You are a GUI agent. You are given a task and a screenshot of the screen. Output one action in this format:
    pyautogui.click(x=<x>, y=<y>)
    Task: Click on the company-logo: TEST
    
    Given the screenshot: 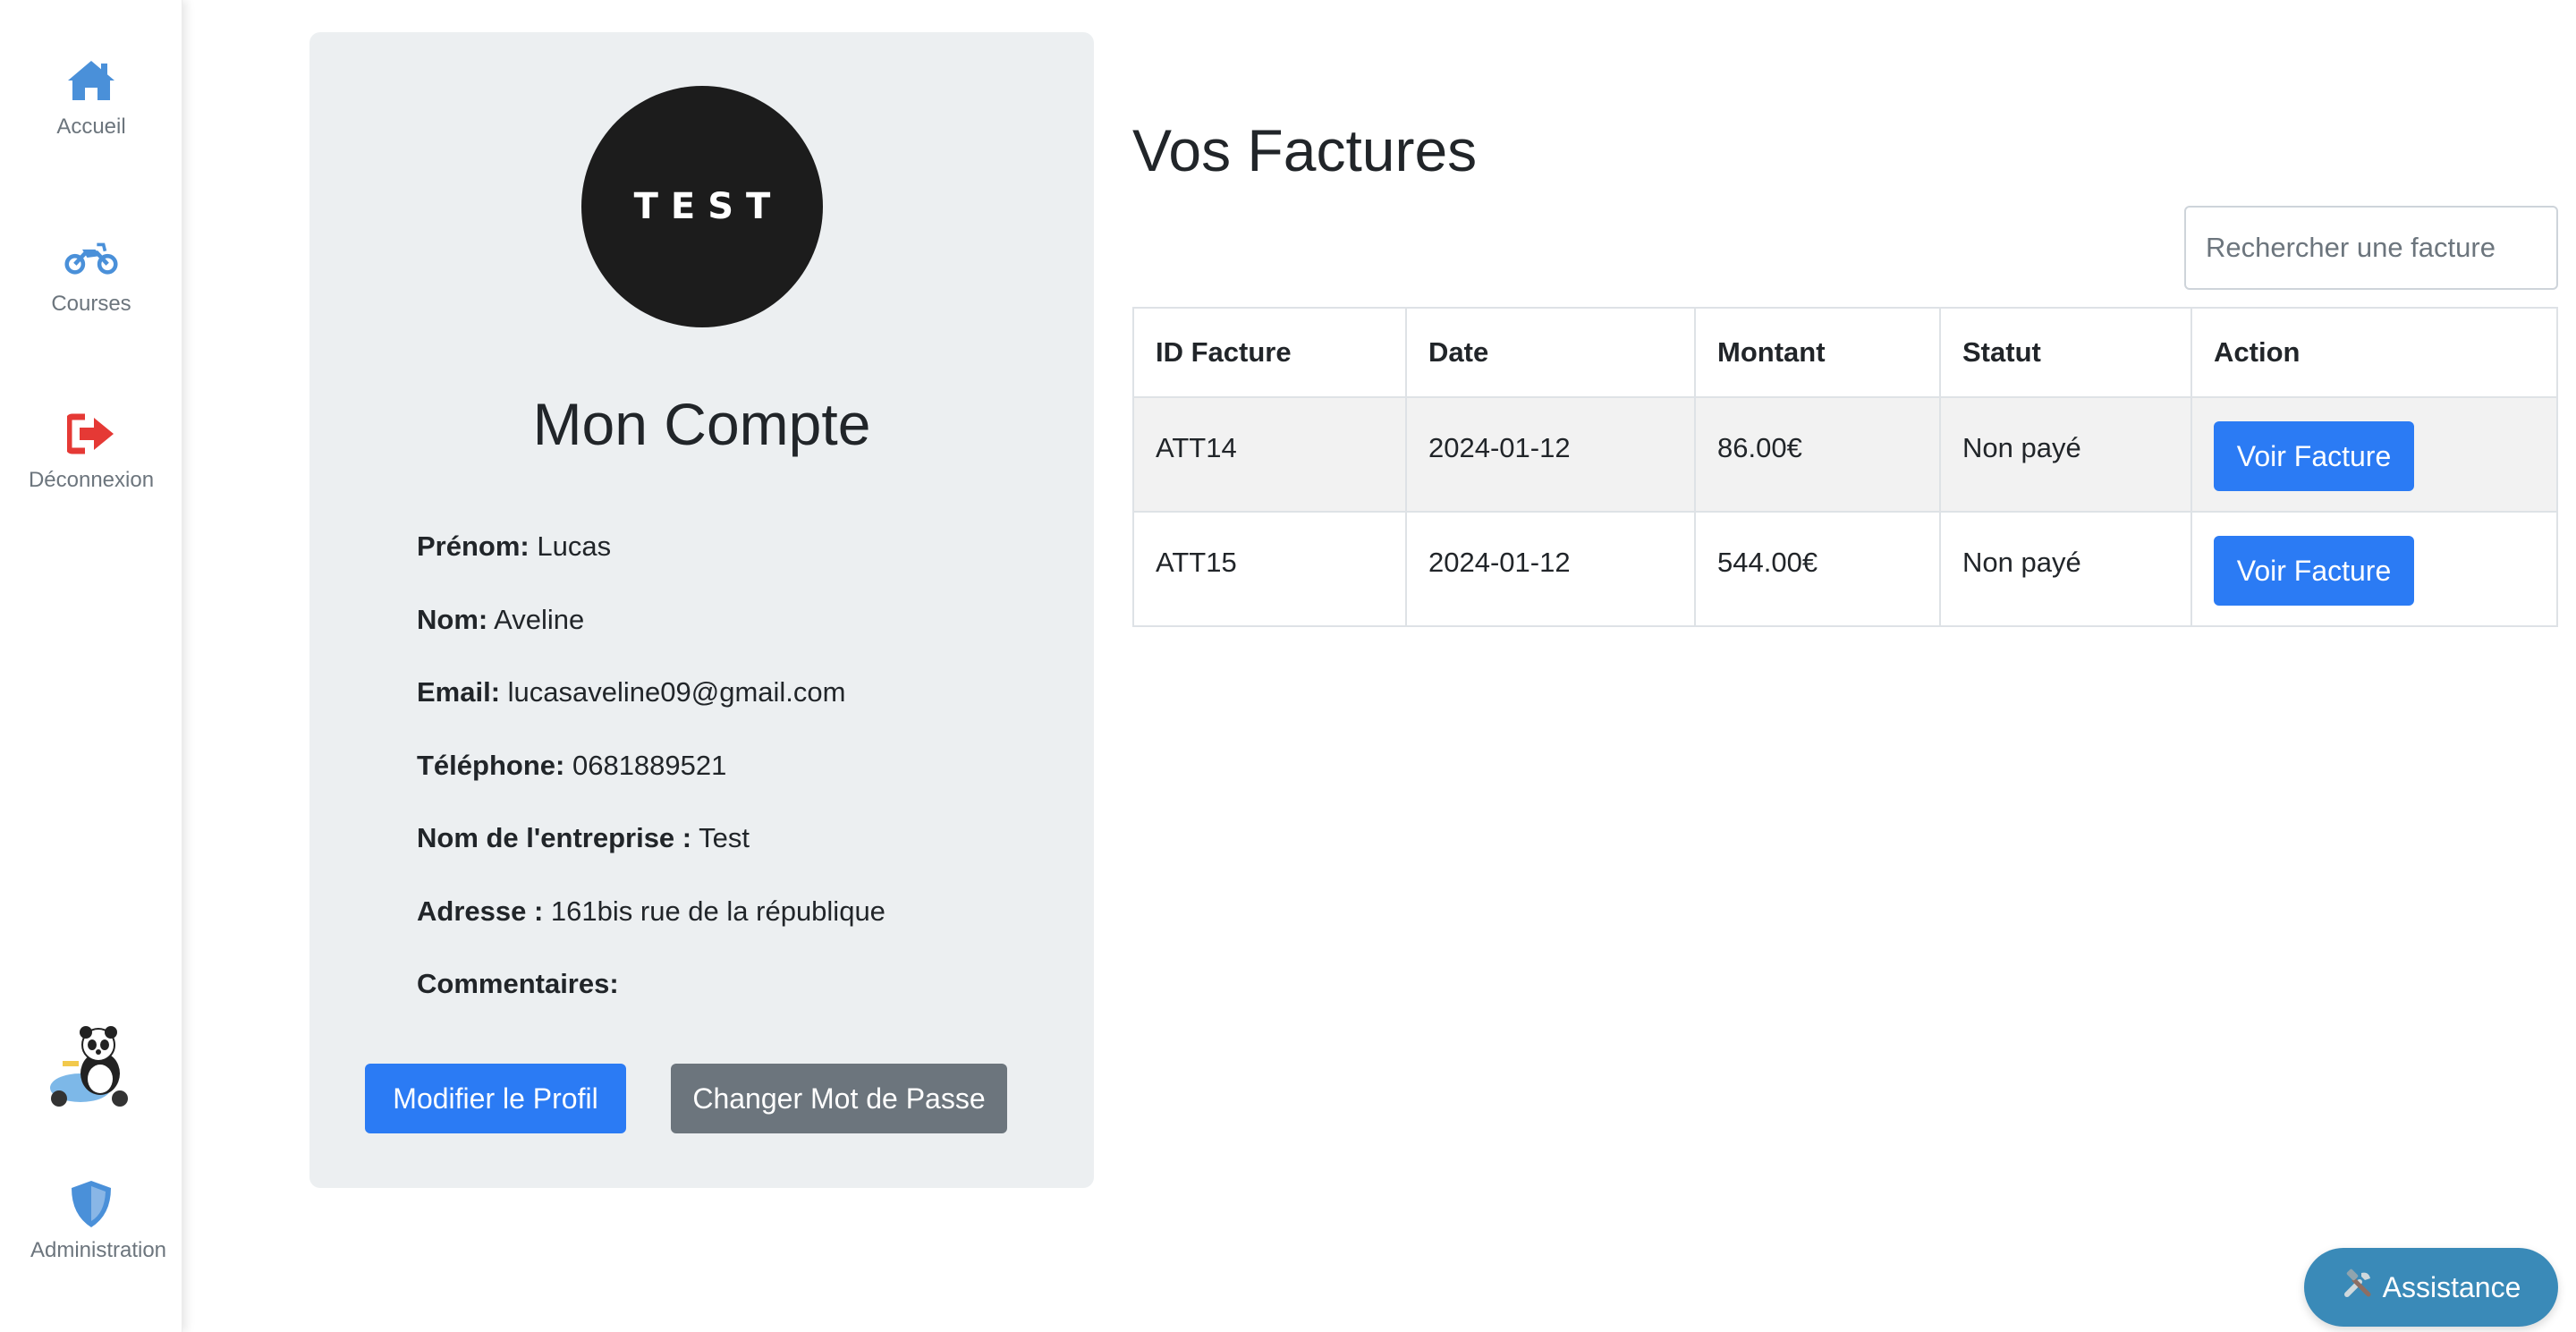 What is the action you would take?
    pyautogui.click(x=702, y=207)
    